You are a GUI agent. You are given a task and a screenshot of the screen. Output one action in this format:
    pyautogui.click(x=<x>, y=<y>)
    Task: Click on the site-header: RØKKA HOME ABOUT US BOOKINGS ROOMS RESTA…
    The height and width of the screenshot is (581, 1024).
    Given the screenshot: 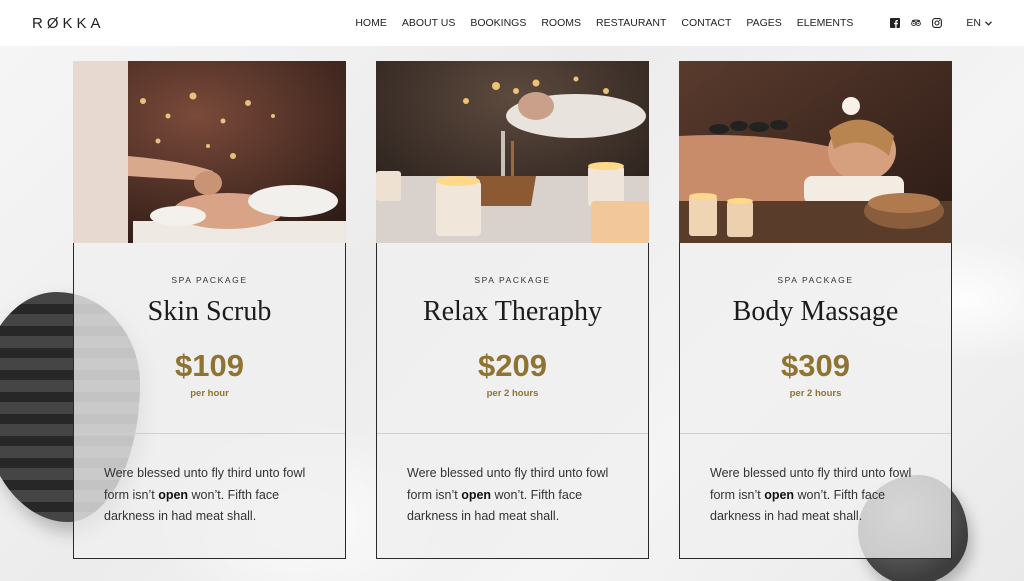 What is the action you would take?
    pyautogui.click(x=512, y=23)
    